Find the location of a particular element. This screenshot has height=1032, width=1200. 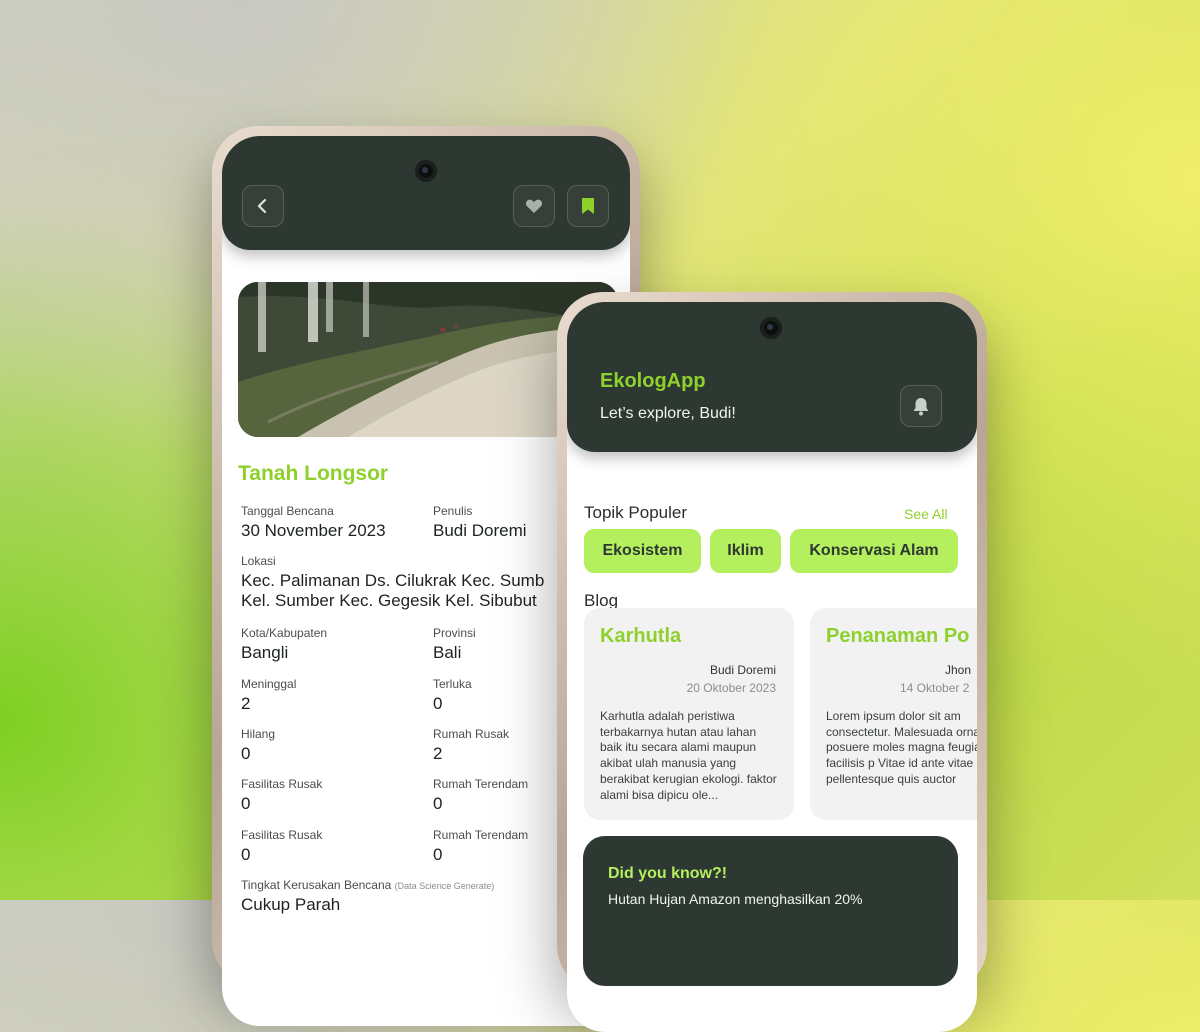

back-arrow-icon is located at coordinates (262, 206).